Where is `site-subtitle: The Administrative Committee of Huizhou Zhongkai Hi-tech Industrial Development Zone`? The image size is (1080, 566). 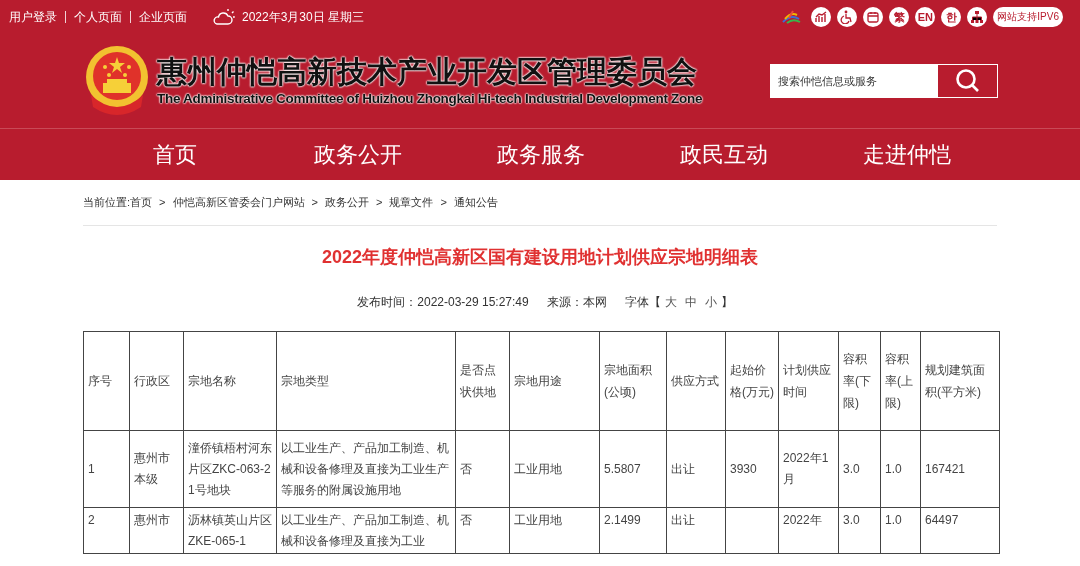
site-subtitle: The Administrative Committee of Huizhou Zhongkai Hi-tech Industrial Development Zone is located at coordinates (430, 99).